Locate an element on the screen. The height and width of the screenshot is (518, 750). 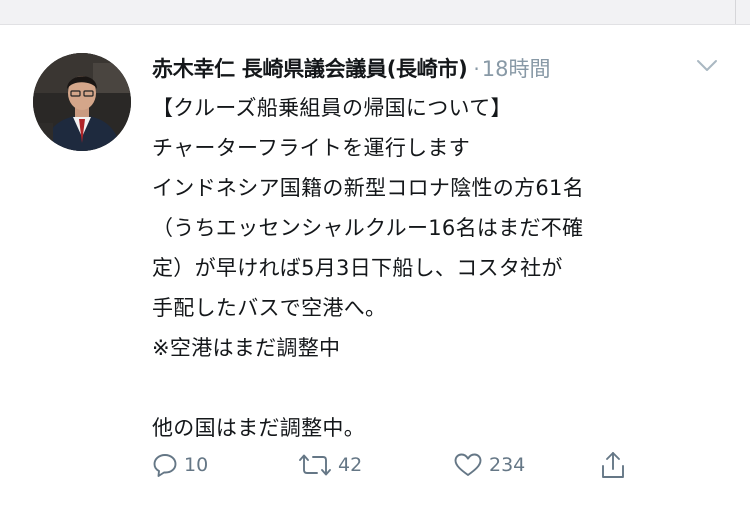
tweet-text-line: 手配したバスで空港へ。 is located at coordinates (269, 308).